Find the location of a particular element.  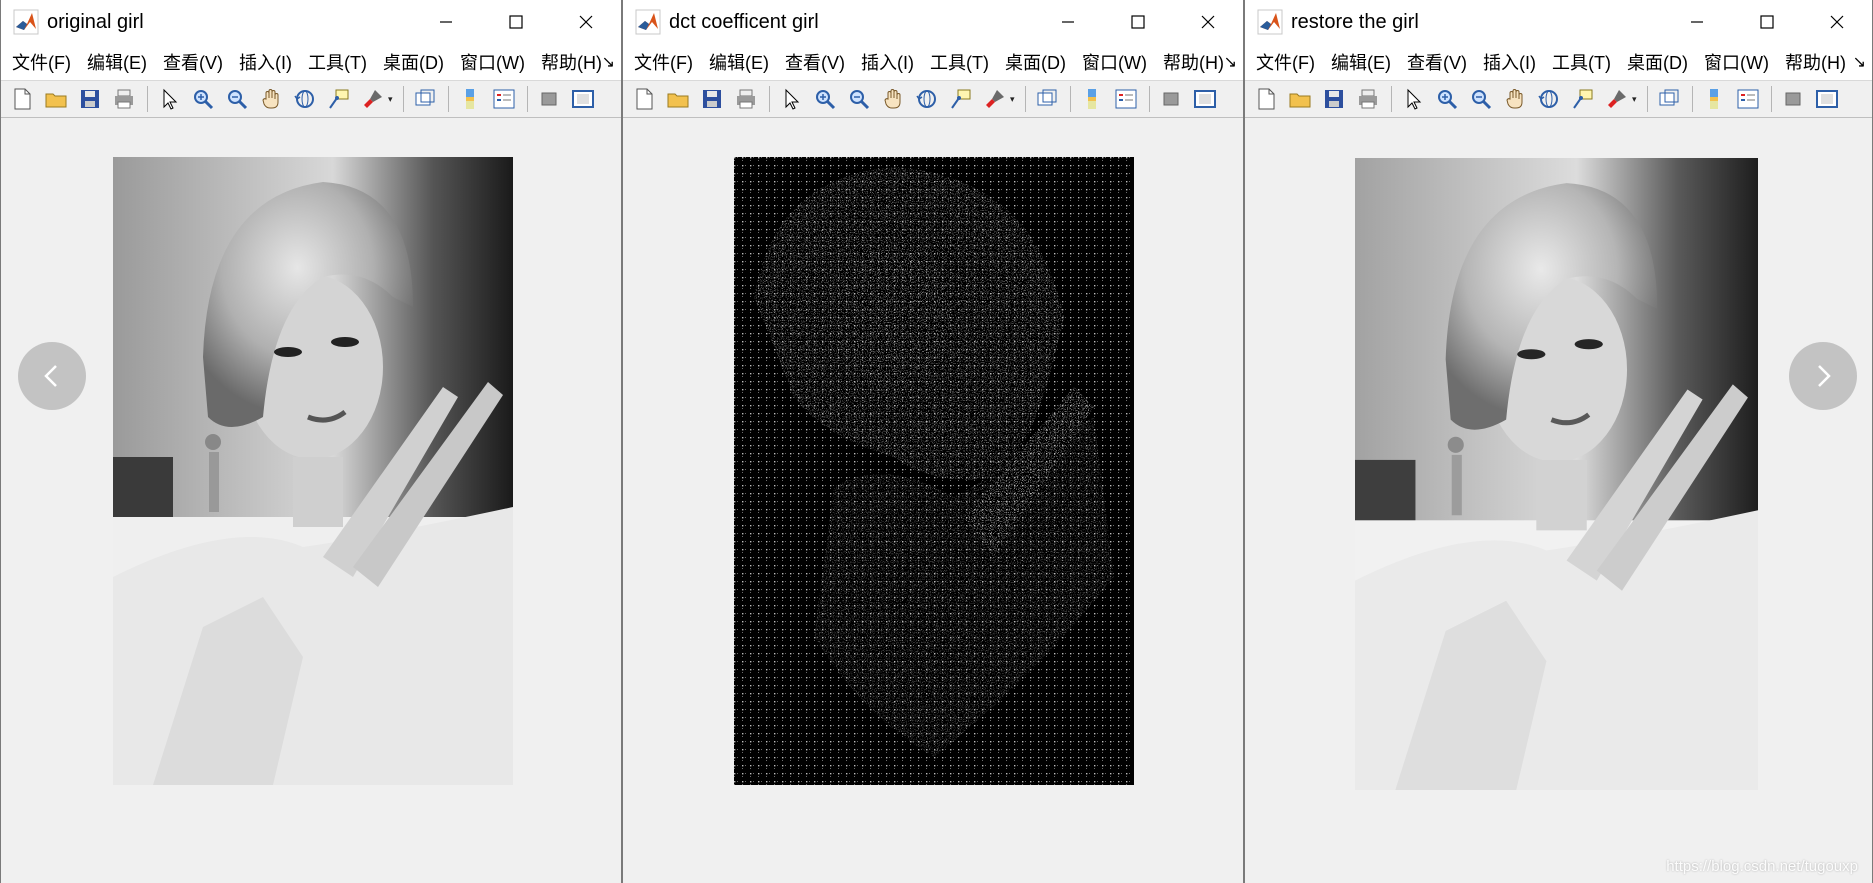

title-bar: restore the girl is located at coordinates (1558, 22).